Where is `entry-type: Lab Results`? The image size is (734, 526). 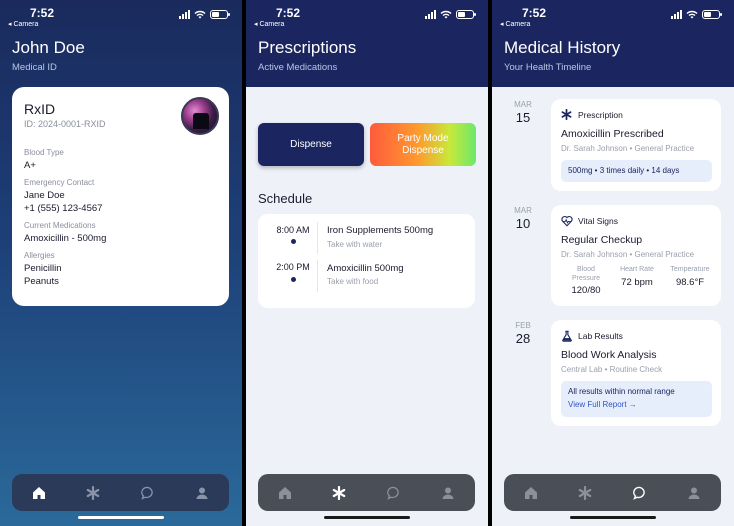
entry-type: Lab Results is located at coordinates (600, 336).